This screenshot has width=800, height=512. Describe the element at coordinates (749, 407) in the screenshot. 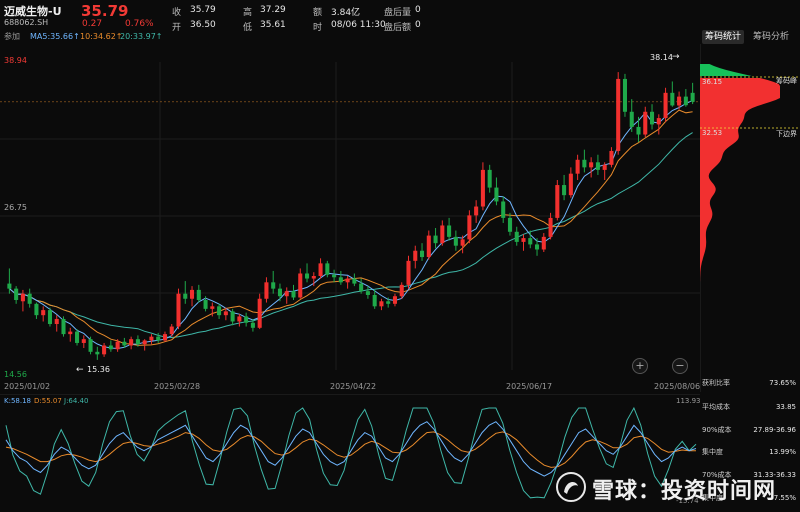

I see `stat-row: 平均成本 33.85` at that location.